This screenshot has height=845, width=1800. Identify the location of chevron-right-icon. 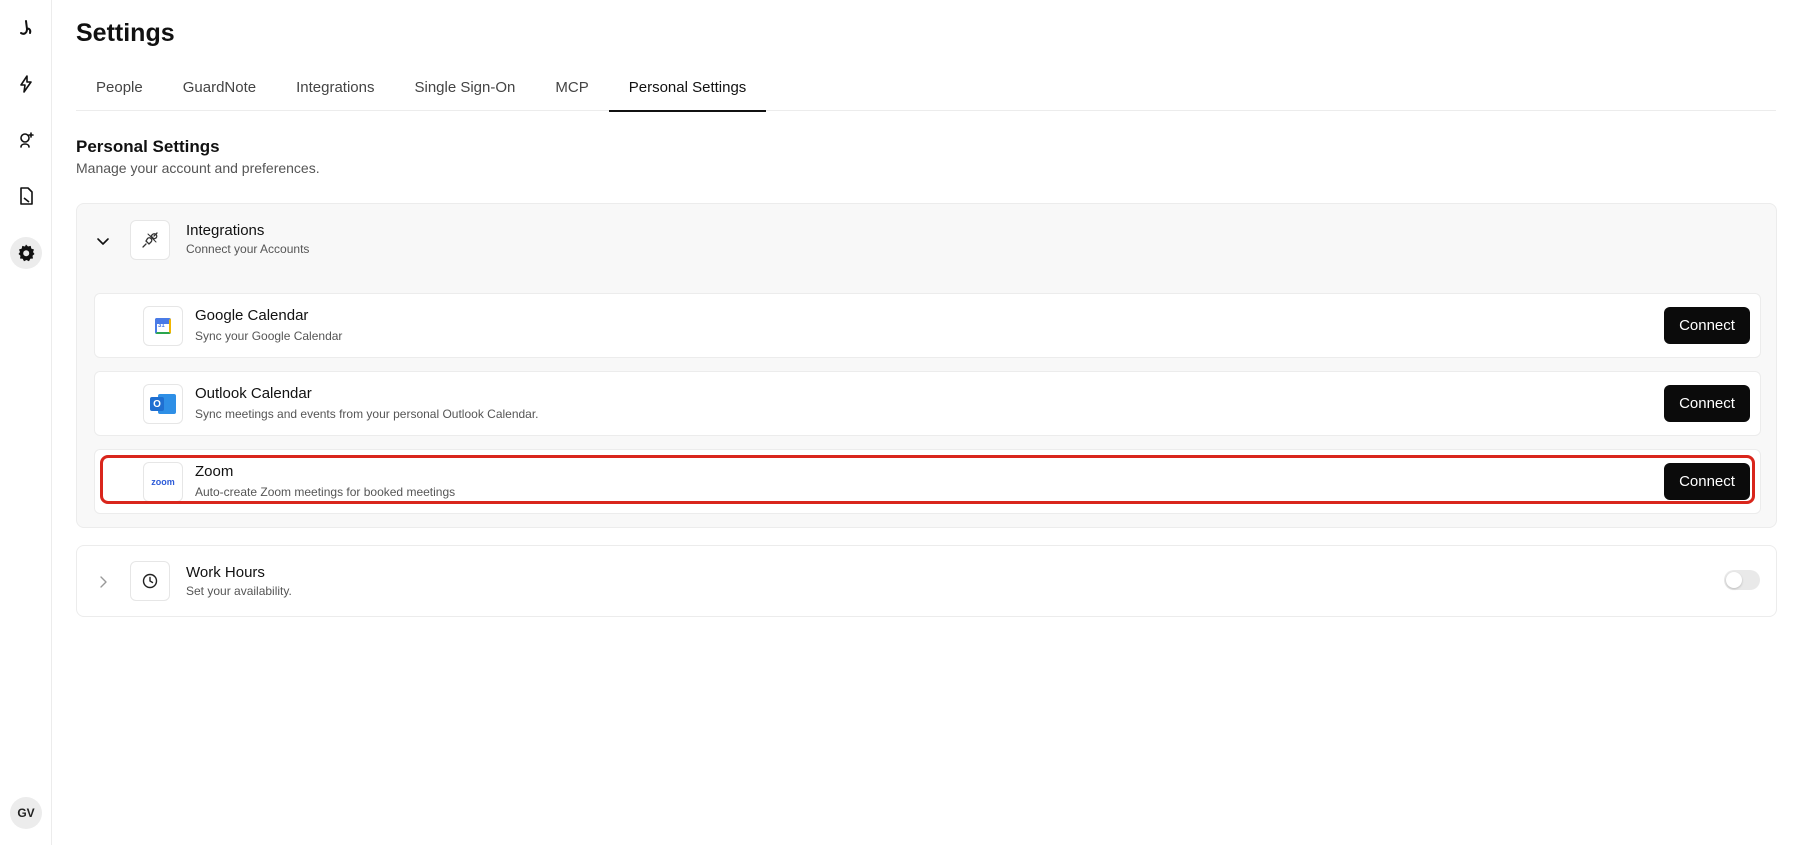
(103, 582).